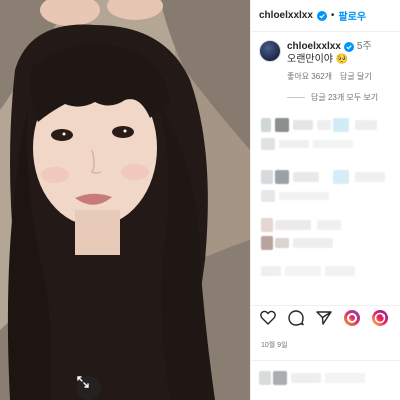 This screenshot has width=400, height=400. I want to click on expand-button, so click(89, 388).